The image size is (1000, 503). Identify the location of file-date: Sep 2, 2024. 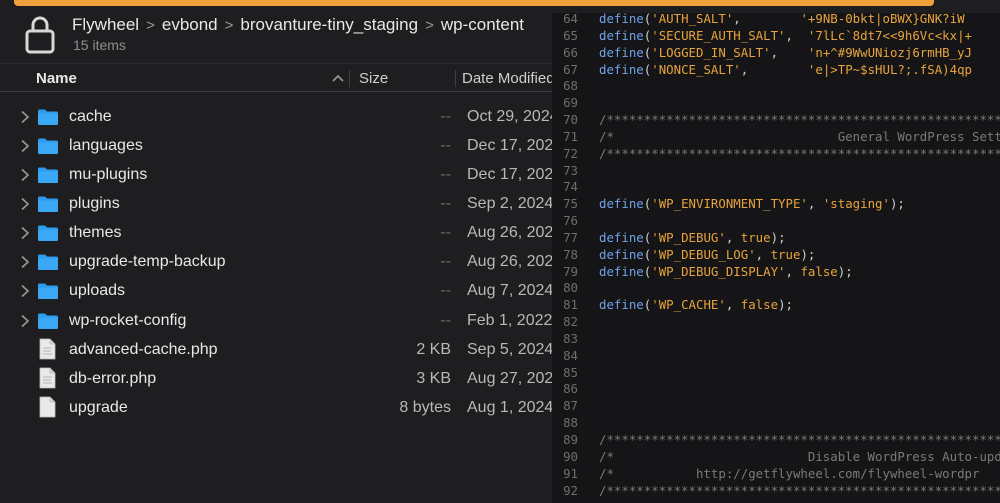
(510, 203).